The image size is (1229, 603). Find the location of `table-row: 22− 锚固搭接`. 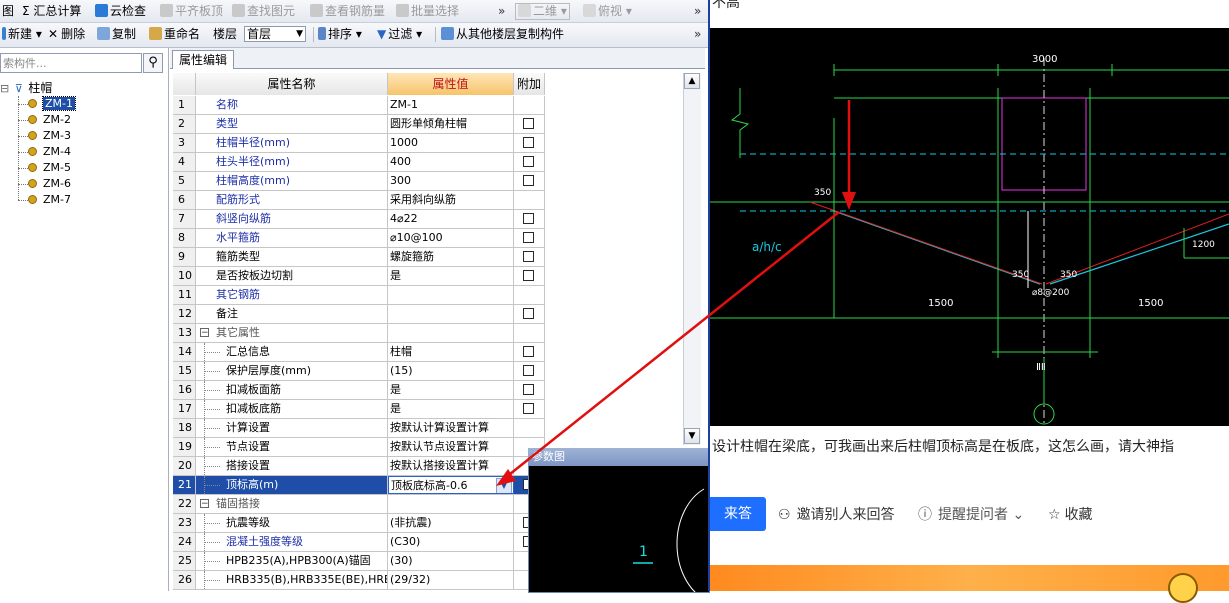

table-row: 22− 锚固搭接 is located at coordinates (359, 504).